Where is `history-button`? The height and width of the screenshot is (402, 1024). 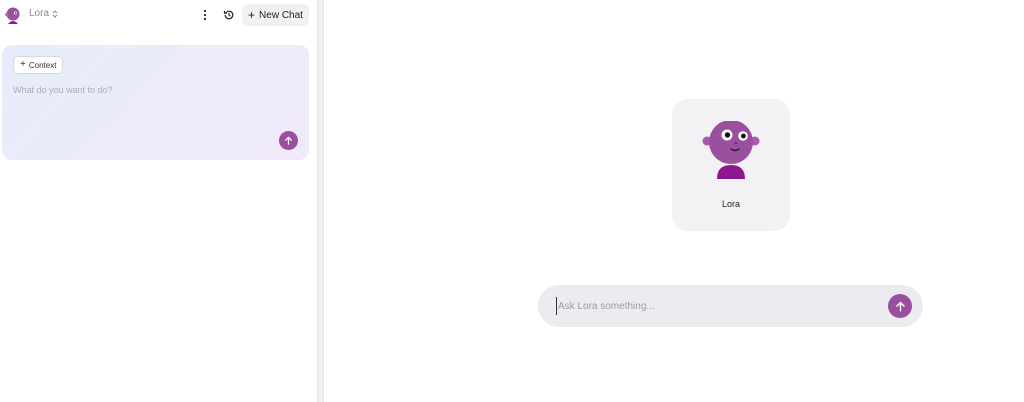 history-button is located at coordinates (229, 15).